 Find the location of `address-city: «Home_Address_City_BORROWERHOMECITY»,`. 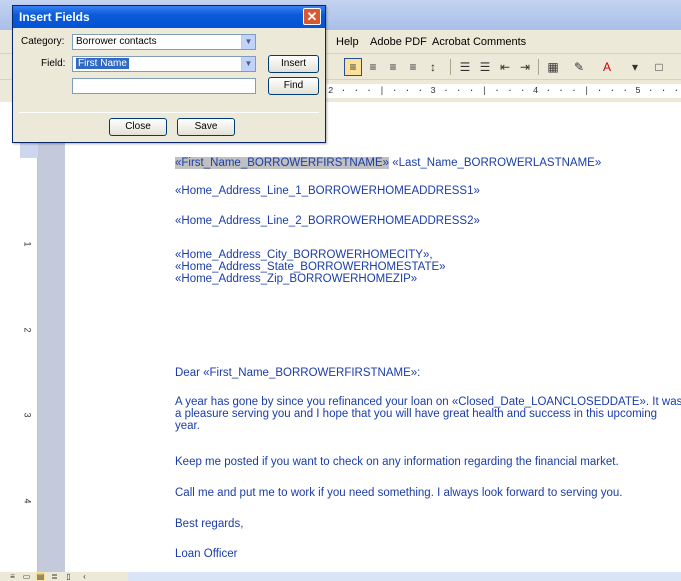

address-city: «Home_Address_City_BORROWERHOMECITY», is located at coordinates (304, 255).